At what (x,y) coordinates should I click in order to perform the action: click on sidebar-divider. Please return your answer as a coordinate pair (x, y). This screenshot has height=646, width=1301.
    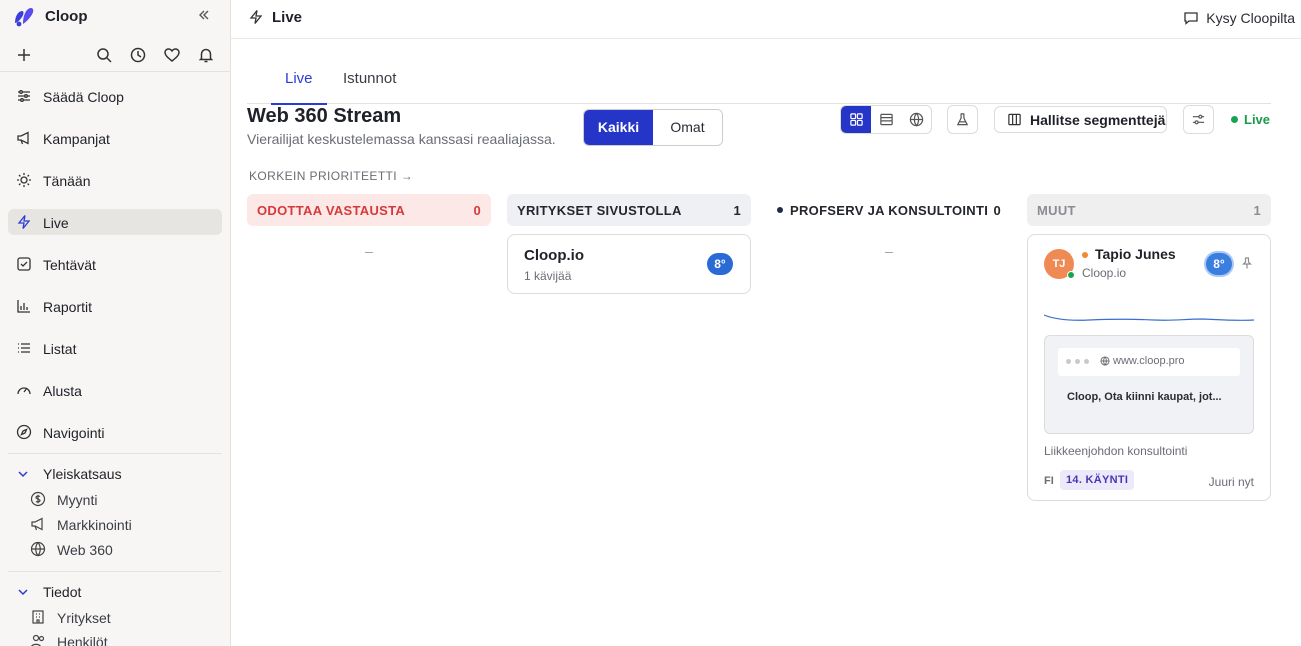
    Looking at the image, I should click on (115, 453).